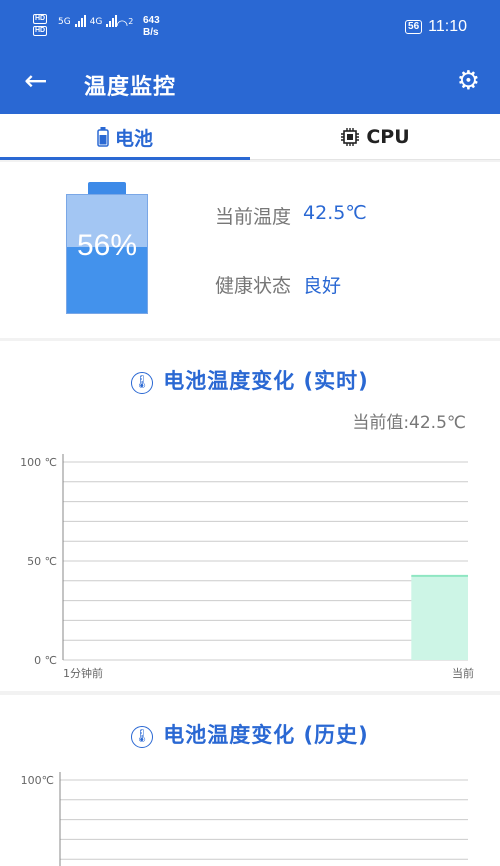 The width and height of the screenshot is (500, 866). What do you see at coordinates (40, 25) in the screenshot?
I see `sim-indicators: HD HD` at bounding box center [40, 25].